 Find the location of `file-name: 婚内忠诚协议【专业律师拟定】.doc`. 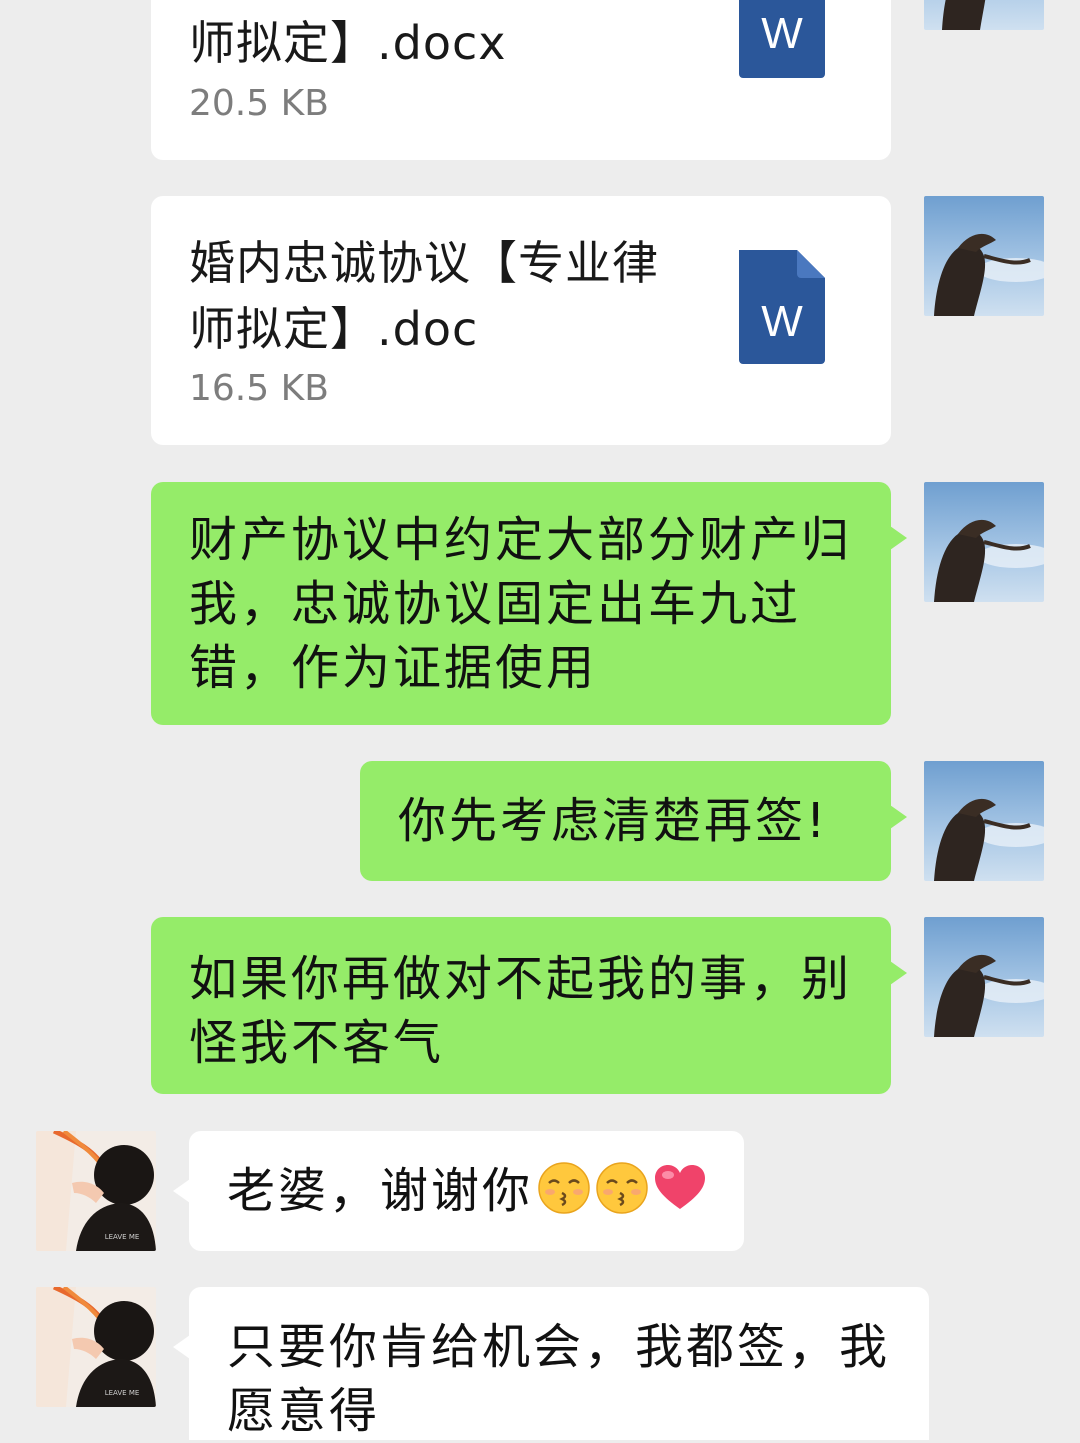

file-name: 婚内忠诚协议【专业律师拟定】.doc is located at coordinates (424, 296).